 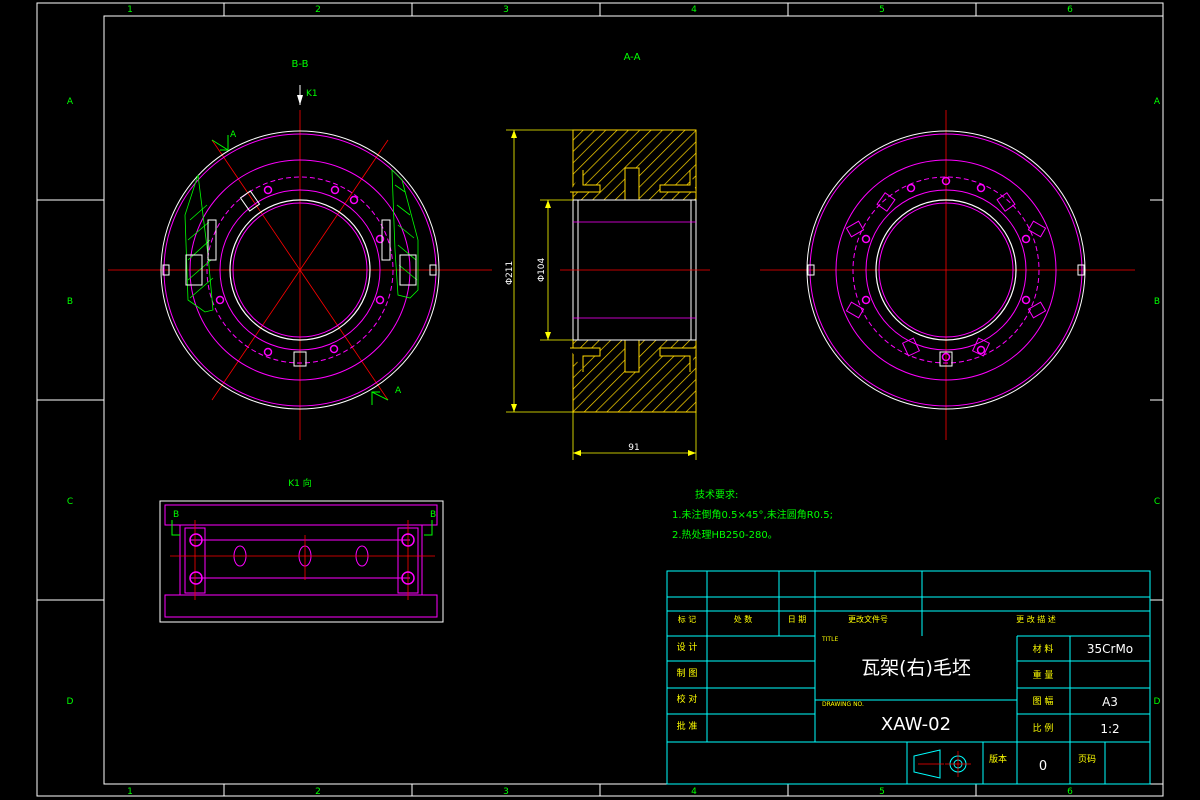 I want to click on col-label-top-3: 3, so click(x=506, y=10).